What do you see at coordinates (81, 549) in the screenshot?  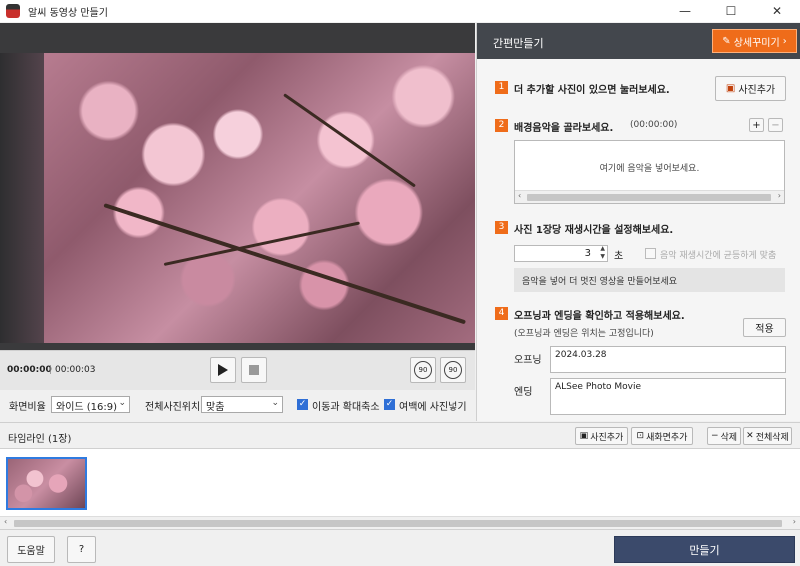 I see `question-button: ?` at bounding box center [81, 549].